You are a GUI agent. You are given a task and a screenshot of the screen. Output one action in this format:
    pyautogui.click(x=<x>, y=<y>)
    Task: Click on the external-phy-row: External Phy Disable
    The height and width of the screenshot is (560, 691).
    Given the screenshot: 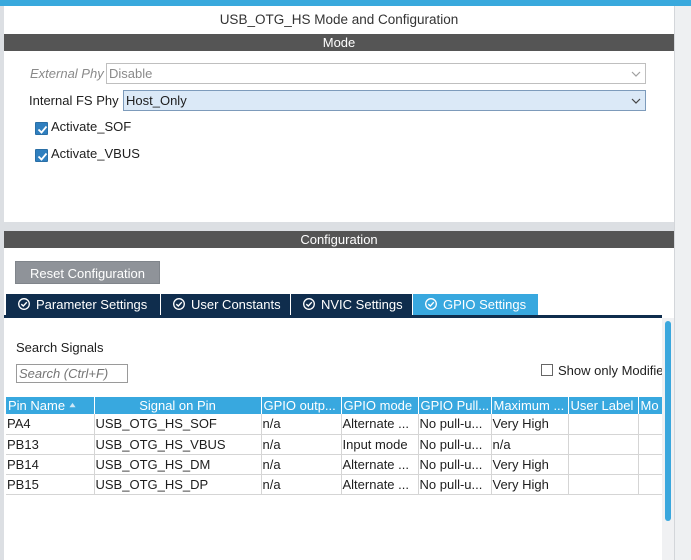 What is the action you would take?
    pyautogui.click(x=340, y=73)
    